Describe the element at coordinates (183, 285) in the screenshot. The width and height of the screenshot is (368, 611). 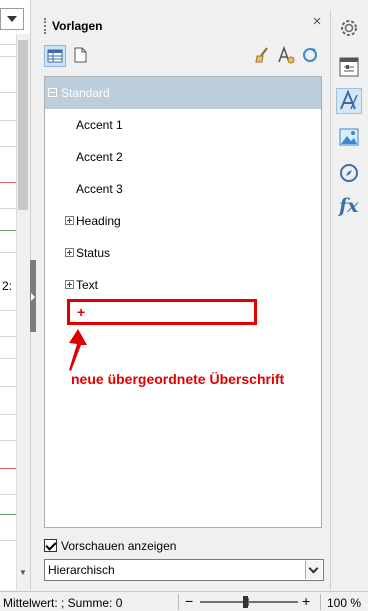
I see `style-item-text: Text` at that location.